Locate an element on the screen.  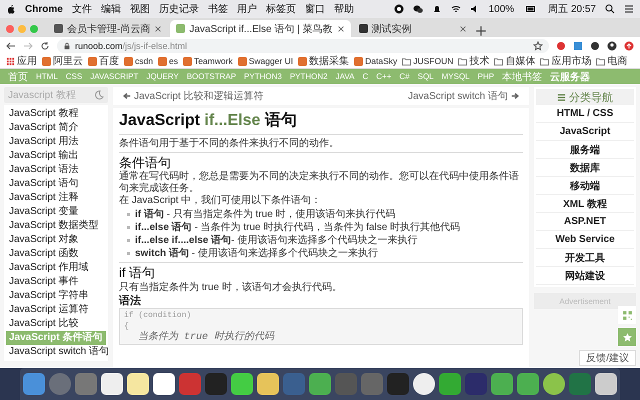
bookmark: 数据采集 is located at coordinates (324, 61).